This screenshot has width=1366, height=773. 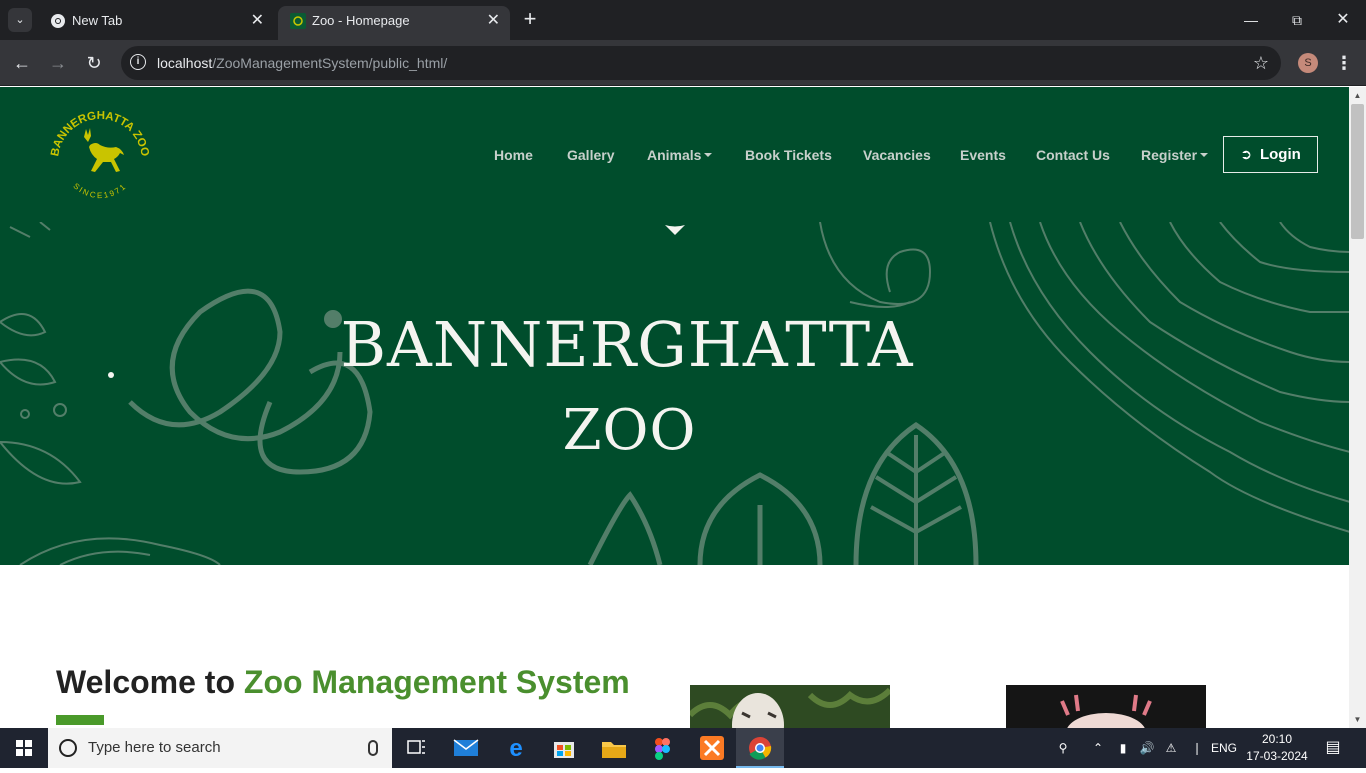 What do you see at coordinates (1073, 155) in the screenshot?
I see `nav-contact-us: Contact Us` at bounding box center [1073, 155].